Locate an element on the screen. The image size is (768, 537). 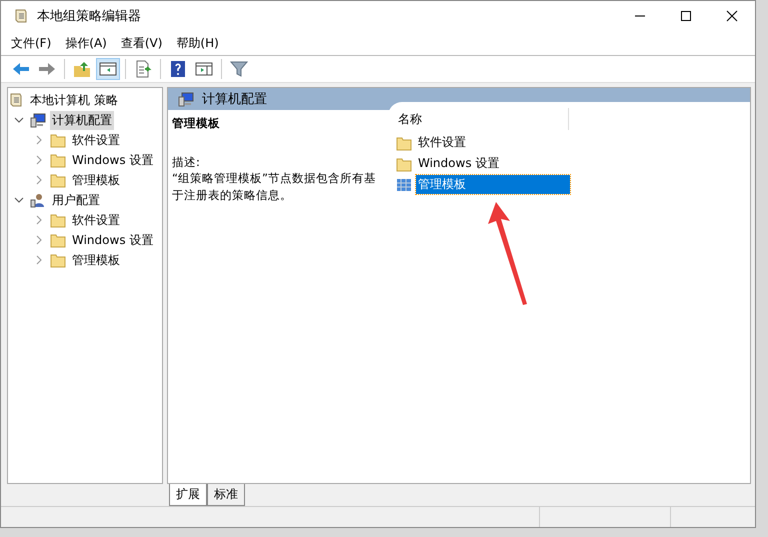
menu-item: 操作(A) is located at coordinates (86, 43).